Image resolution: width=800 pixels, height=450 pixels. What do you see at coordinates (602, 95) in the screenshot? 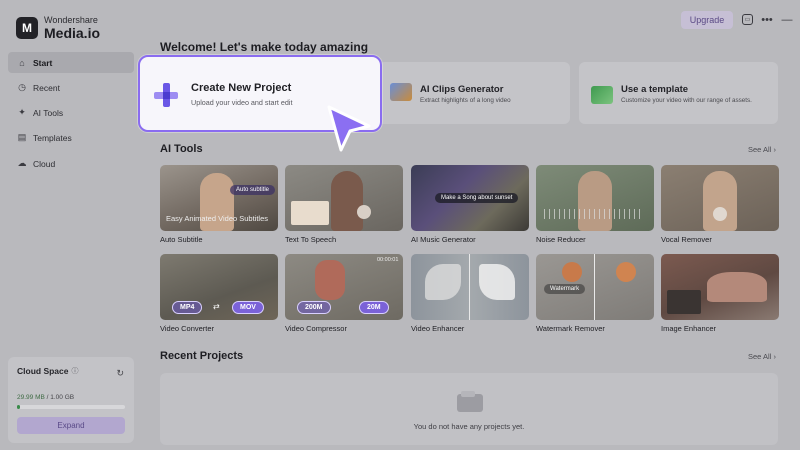
I see `template-card-icon` at bounding box center [602, 95].